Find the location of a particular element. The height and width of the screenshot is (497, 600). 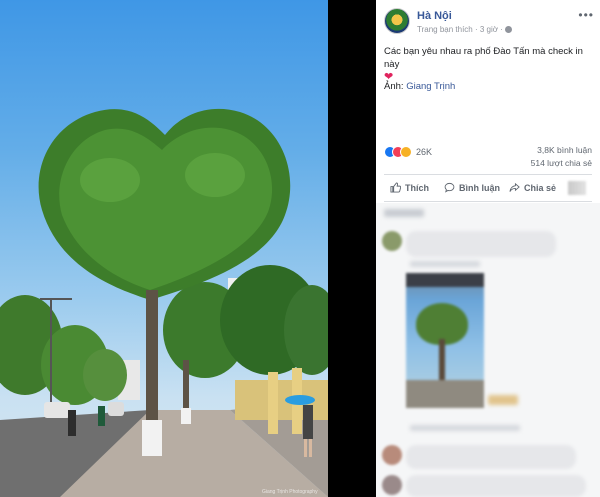

more-options-button: ••• is located at coordinates (586, 15).